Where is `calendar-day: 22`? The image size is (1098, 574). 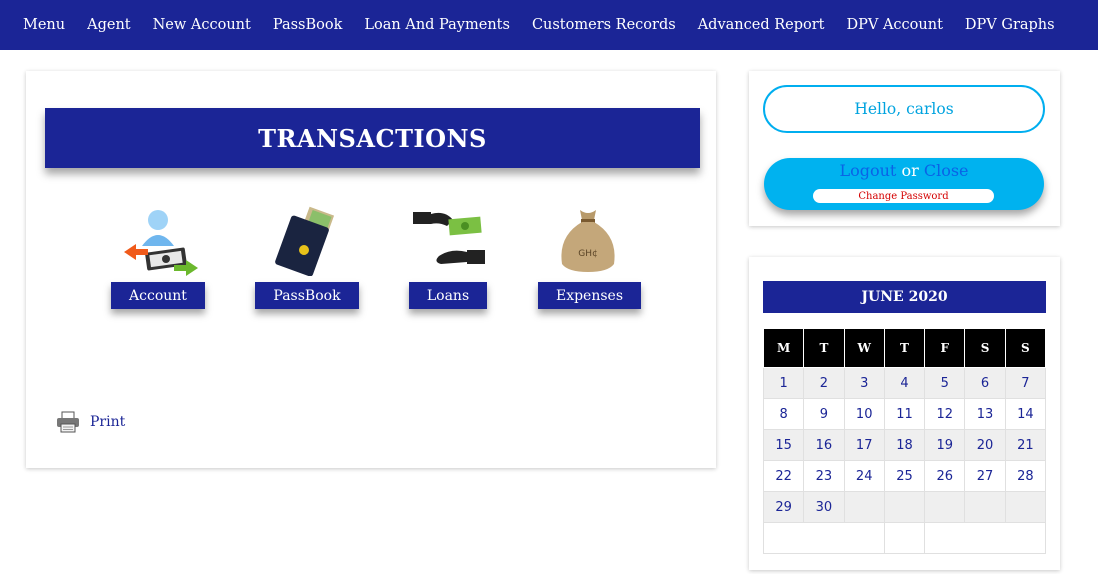 calendar-day: 22 is located at coordinates (783, 476).